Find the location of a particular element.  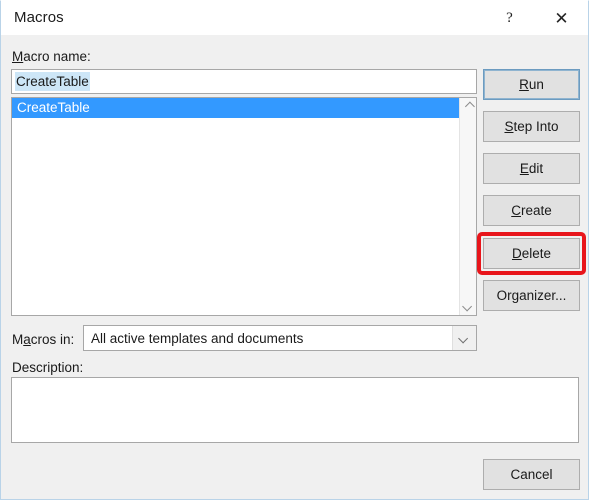

macros-in-selected-value: All active templates and documents is located at coordinates (197, 338).